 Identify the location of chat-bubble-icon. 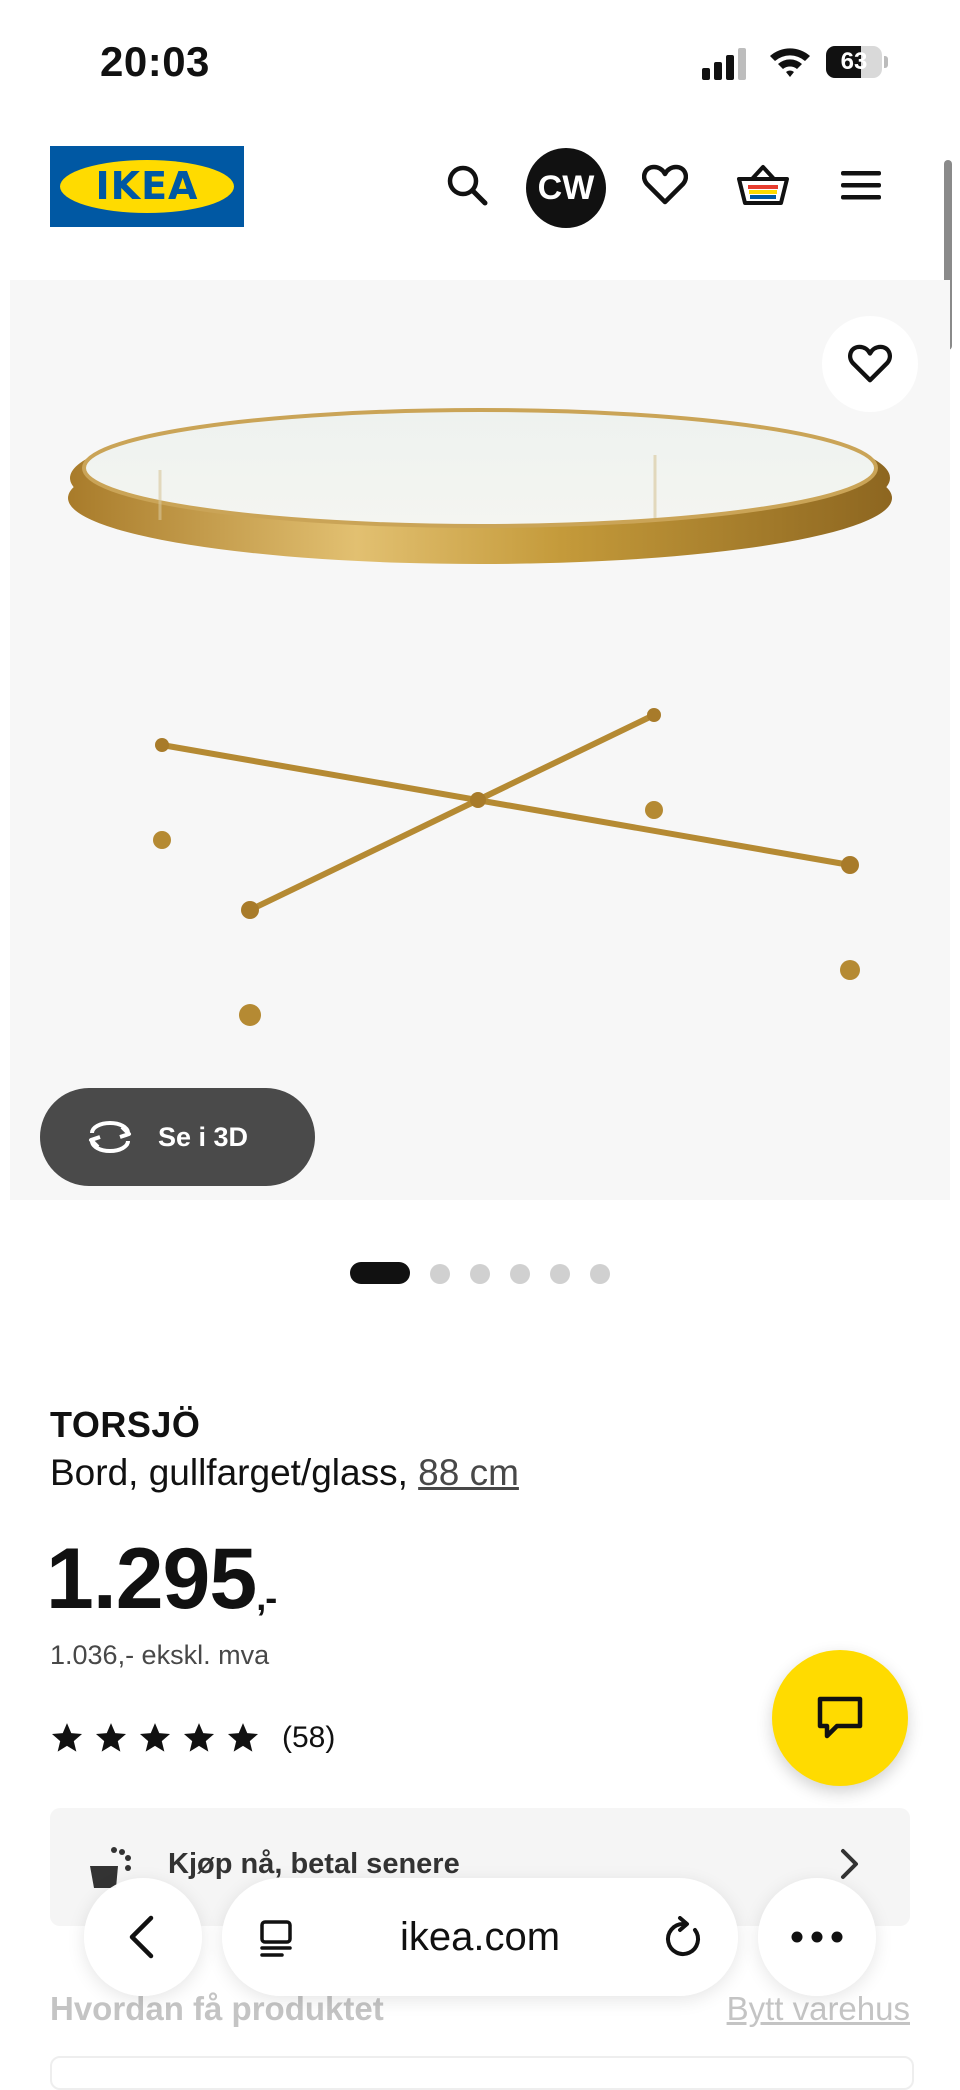
(840, 1717).